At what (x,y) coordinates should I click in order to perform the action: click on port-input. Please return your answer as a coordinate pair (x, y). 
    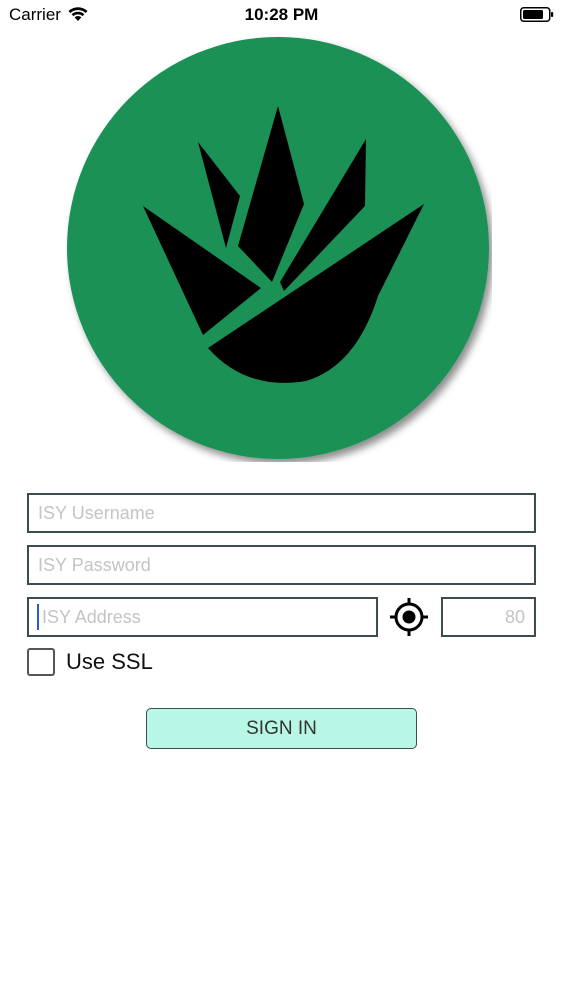
    Looking at the image, I should click on (488, 617).